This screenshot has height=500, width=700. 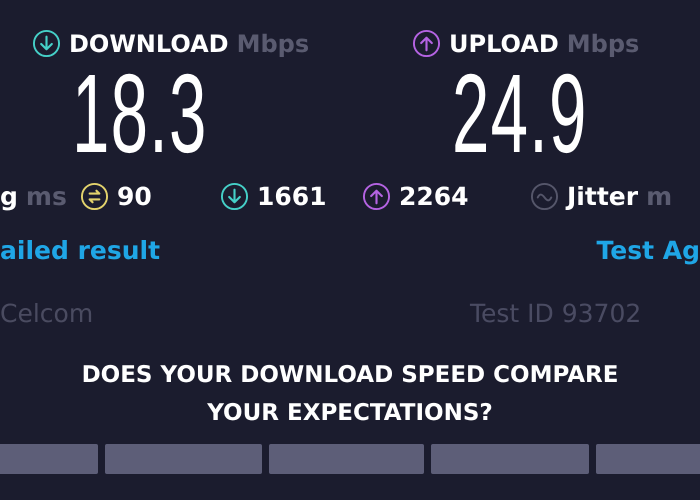 What do you see at coordinates (602, 196) in the screenshot?
I see `metric-label: Jitter` at bounding box center [602, 196].